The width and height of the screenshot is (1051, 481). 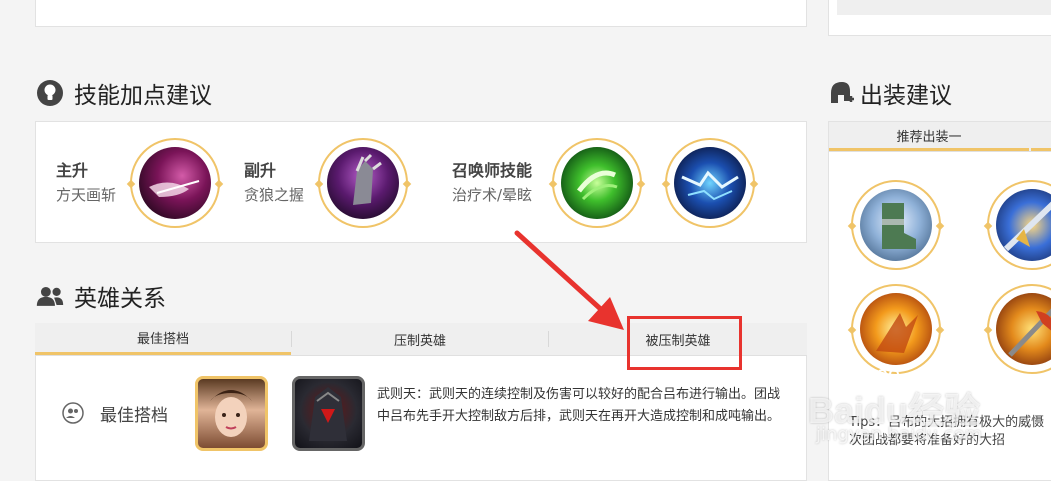 I want to click on partner-label: 最佳搭档, so click(x=134, y=416).